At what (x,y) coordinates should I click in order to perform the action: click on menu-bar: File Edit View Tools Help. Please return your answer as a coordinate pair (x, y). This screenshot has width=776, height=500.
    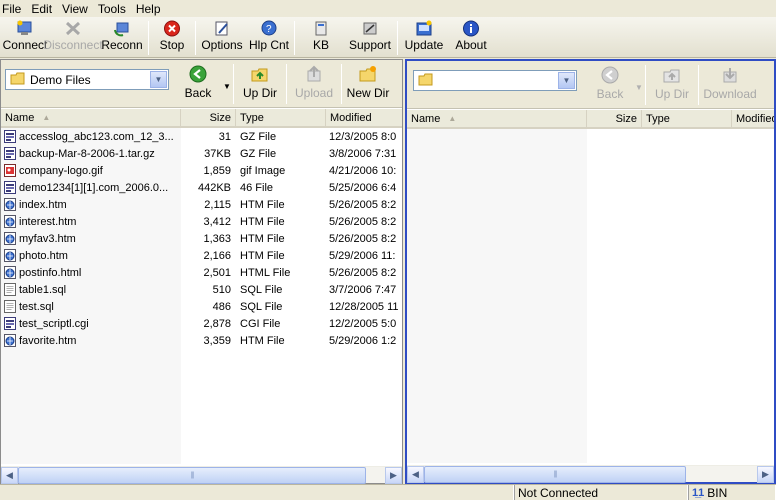
    Looking at the image, I should click on (388, 8).